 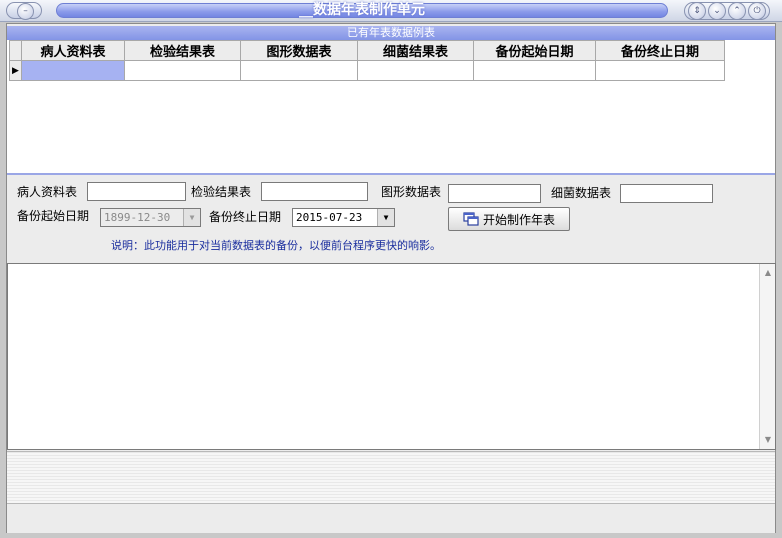 What do you see at coordinates (767, 356) in the screenshot?
I see `vertical-scrollbar: ▲ ▼` at bounding box center [767, 356].